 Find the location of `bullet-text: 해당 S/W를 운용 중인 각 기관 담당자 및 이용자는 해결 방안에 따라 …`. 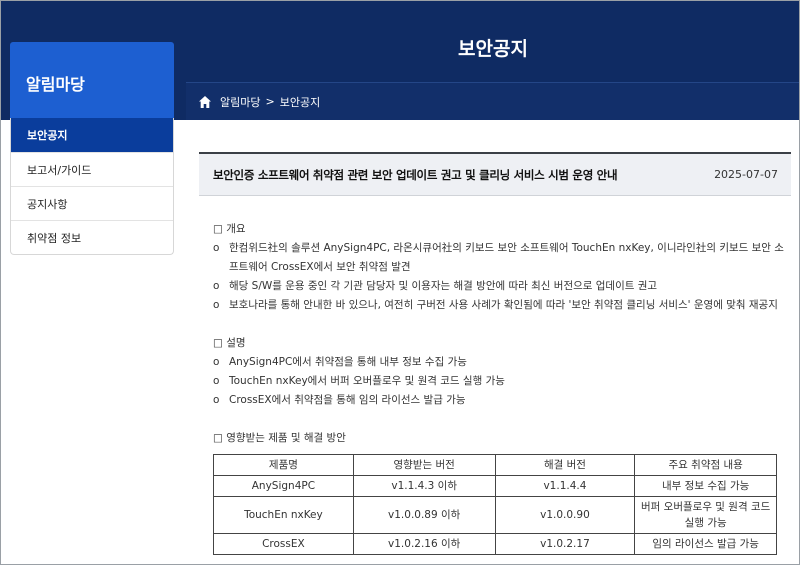

bullet-text: 해당 S/W를 운용 중인 각 기관 담당자 및 이용자는 해결 방안에 따라 … is located at coordinates (443, 286).